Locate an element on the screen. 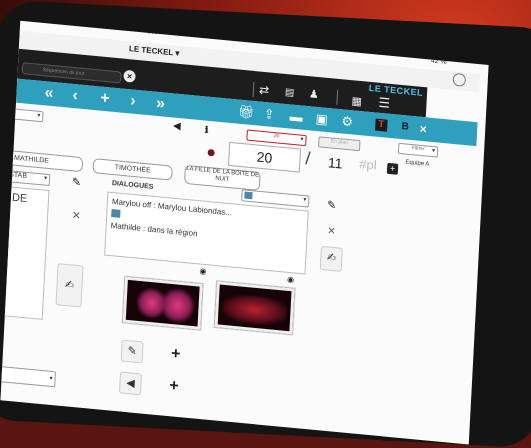 Image resolution: width=531 pixels, height=448 pixels. clapperboard-icon: ▦ is located at coordinates (356, 101).